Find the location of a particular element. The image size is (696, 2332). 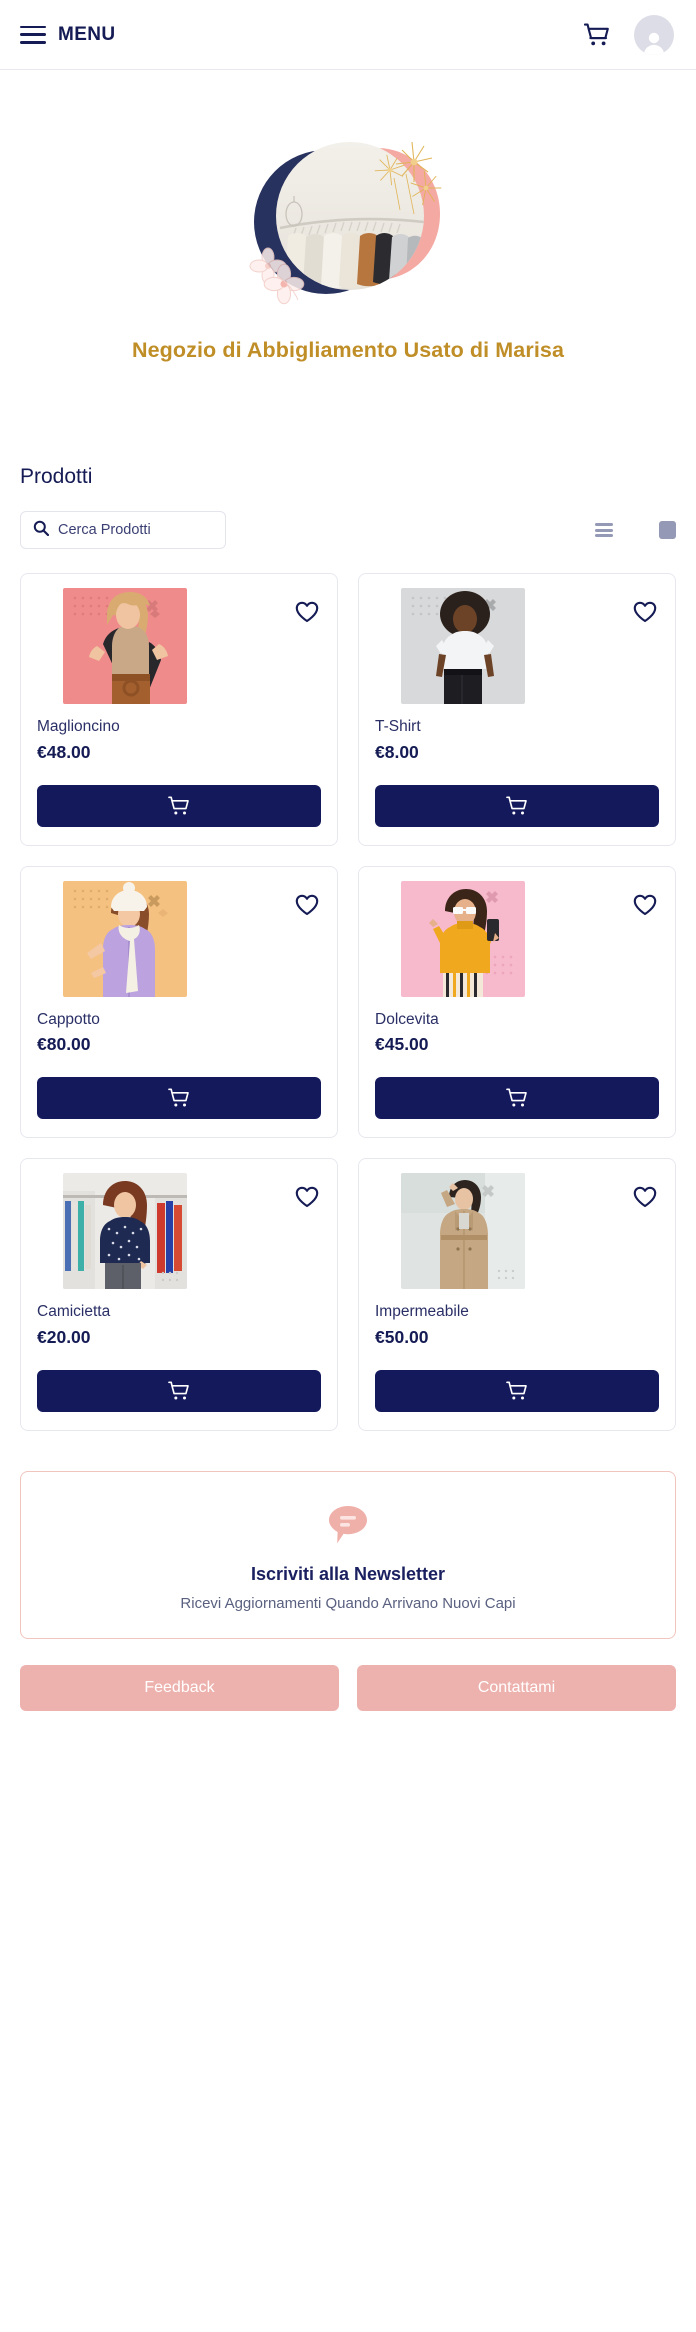

chat-bubble-icon is located at coordinates (348, 1525).